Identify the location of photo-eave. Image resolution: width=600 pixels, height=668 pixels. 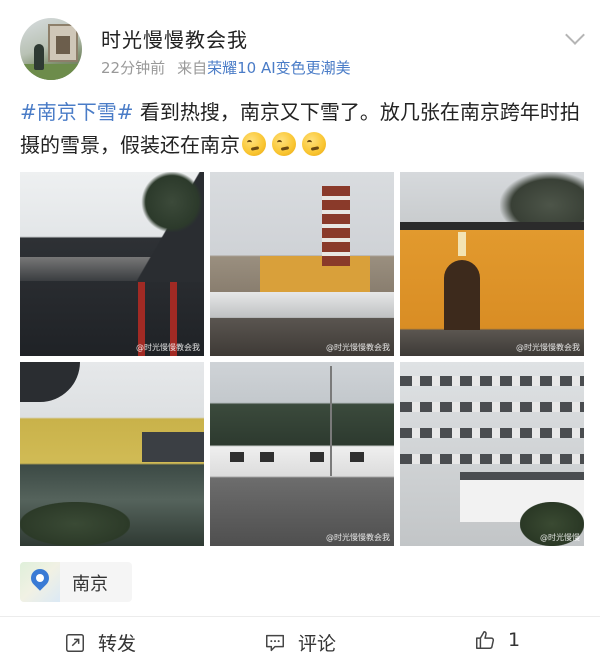
(50, 382).